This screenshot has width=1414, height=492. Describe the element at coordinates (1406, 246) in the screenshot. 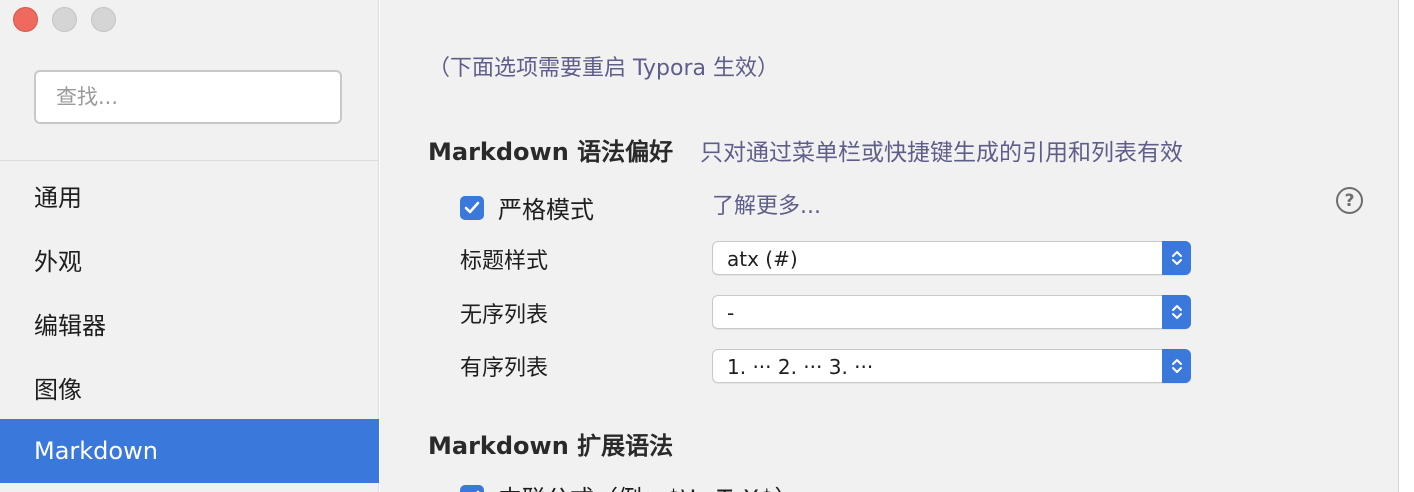

I see `window-edge` at that location.